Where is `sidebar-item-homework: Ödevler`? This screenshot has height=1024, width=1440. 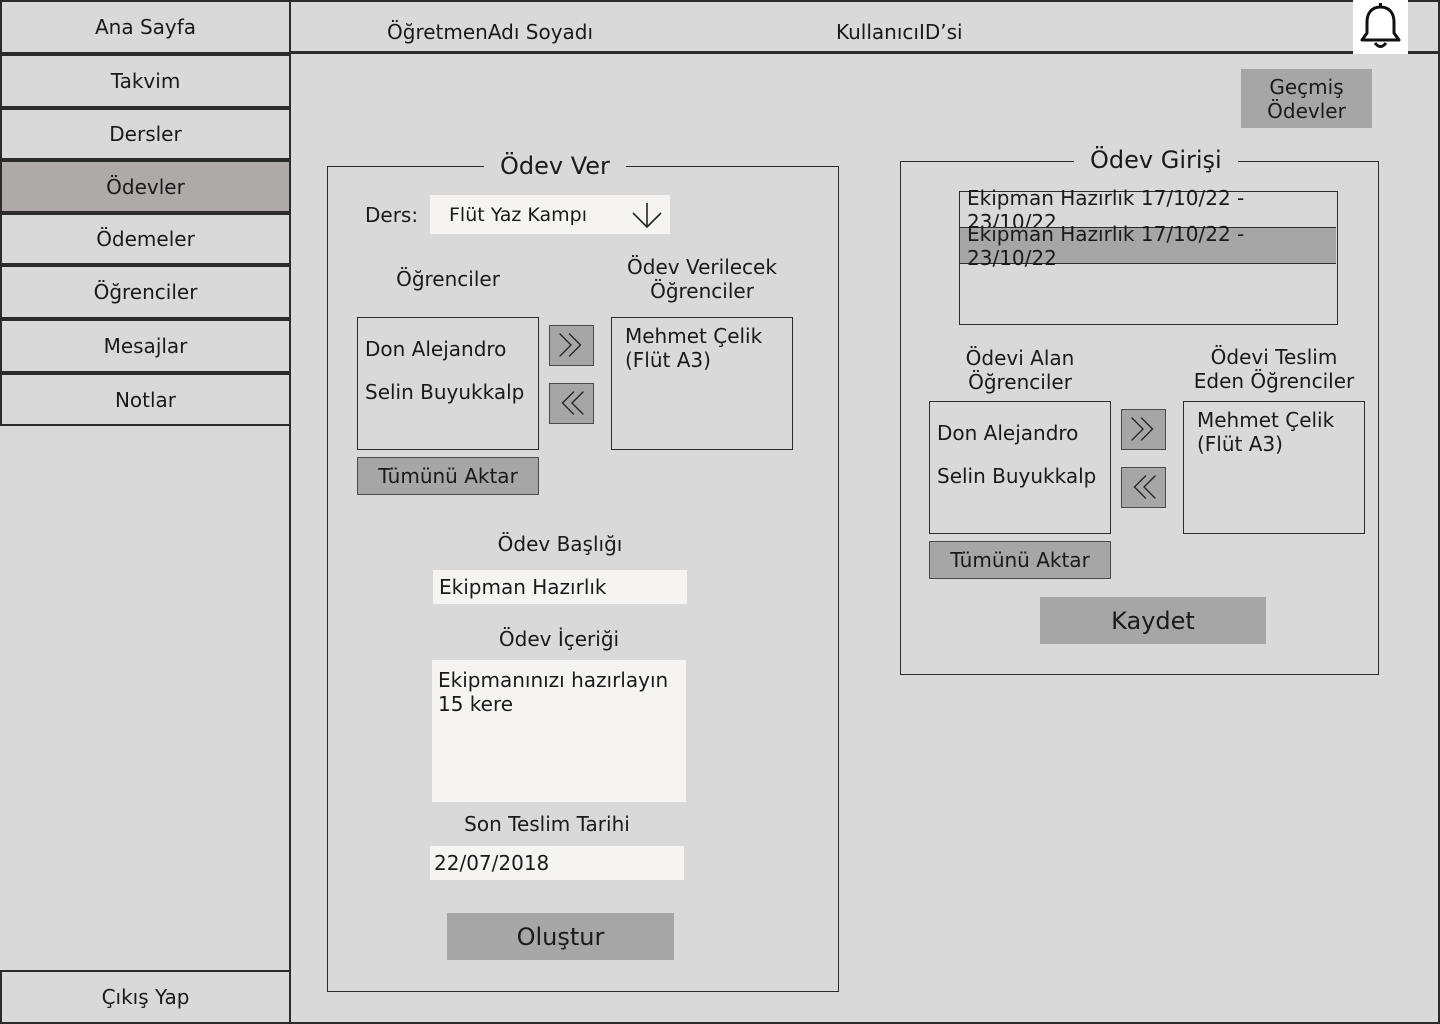 sidebar-item-homework: Ödevler is located at coordinates (145, 186).